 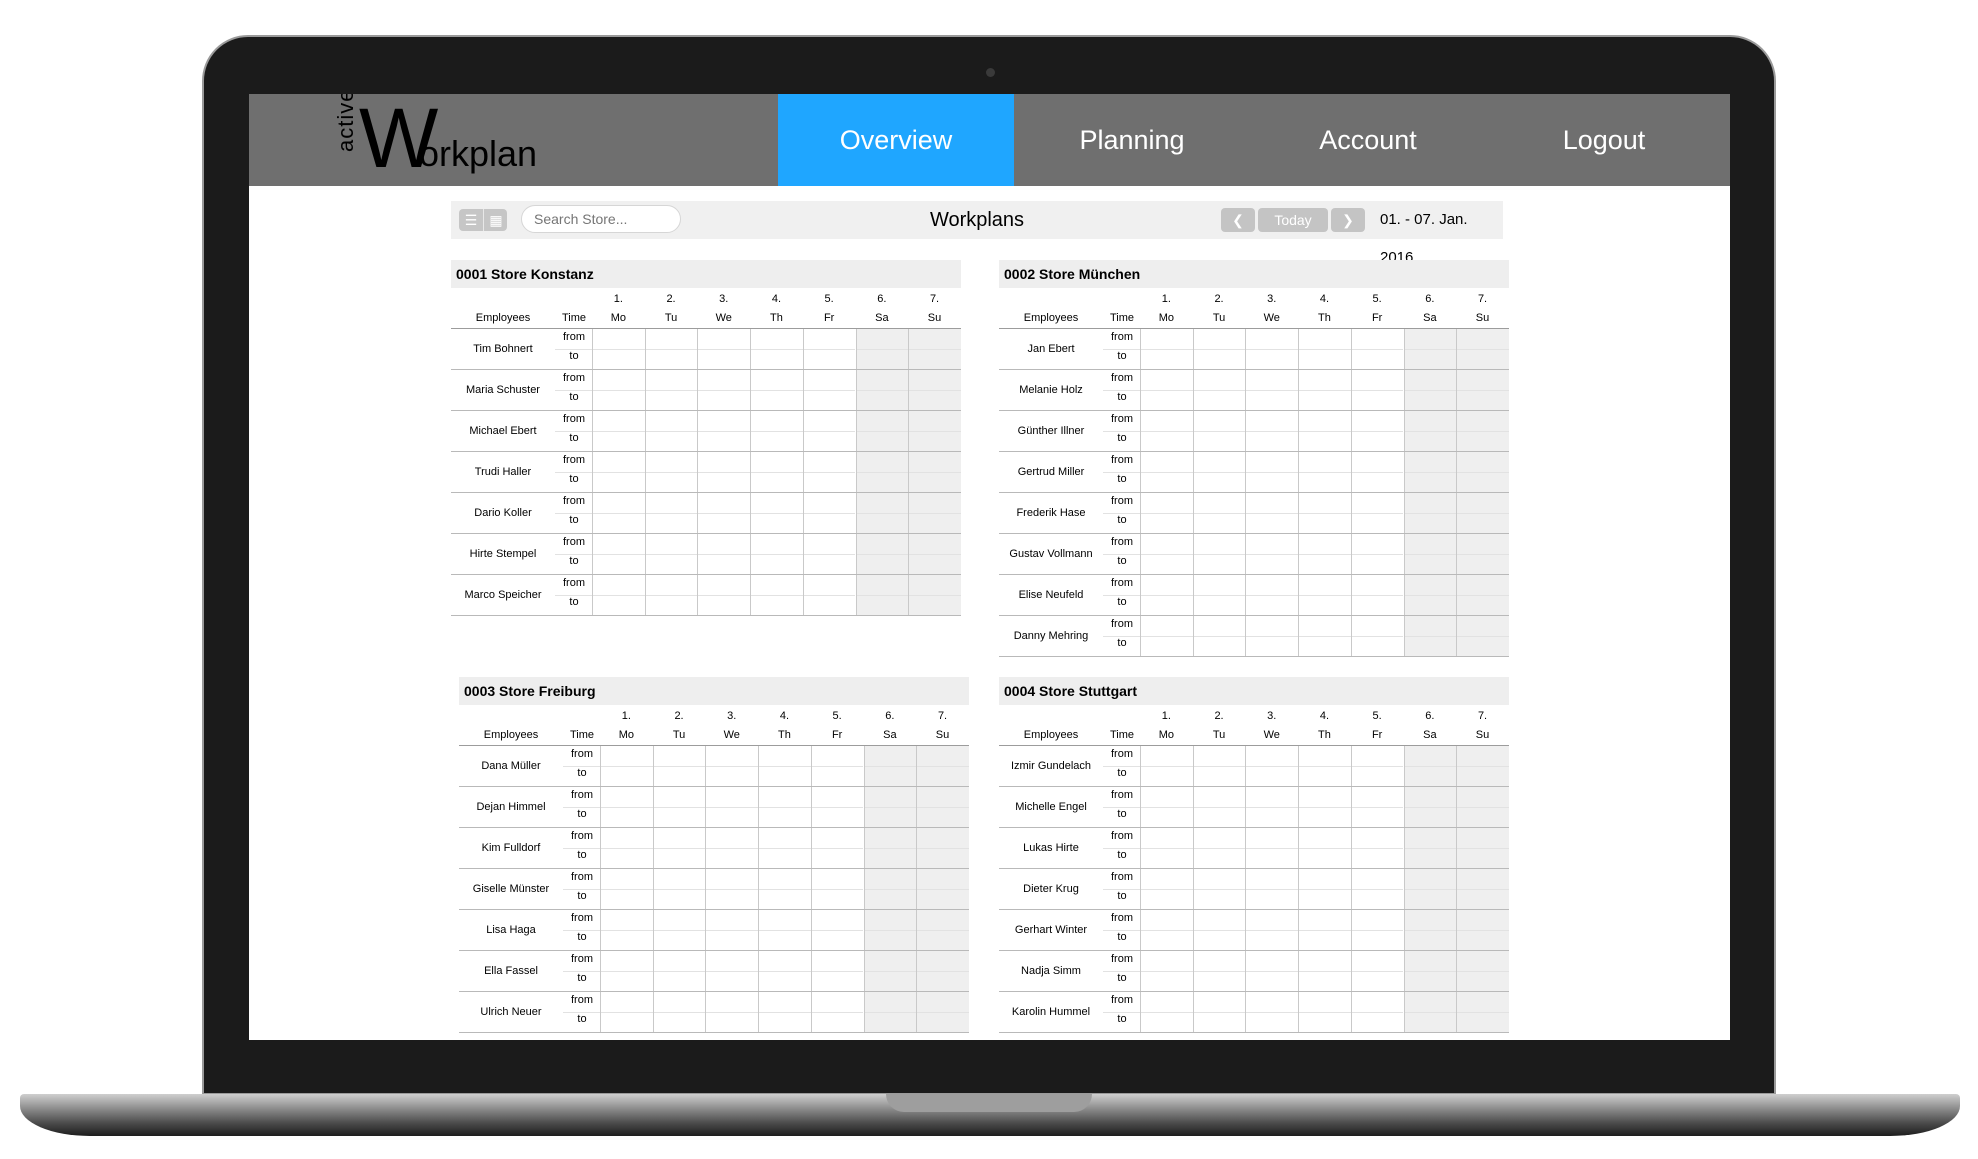 What do you see at coordinates (1368, 140) in the screenshot?
I see `nav-account: Account` at bounding box center [1368, 140].